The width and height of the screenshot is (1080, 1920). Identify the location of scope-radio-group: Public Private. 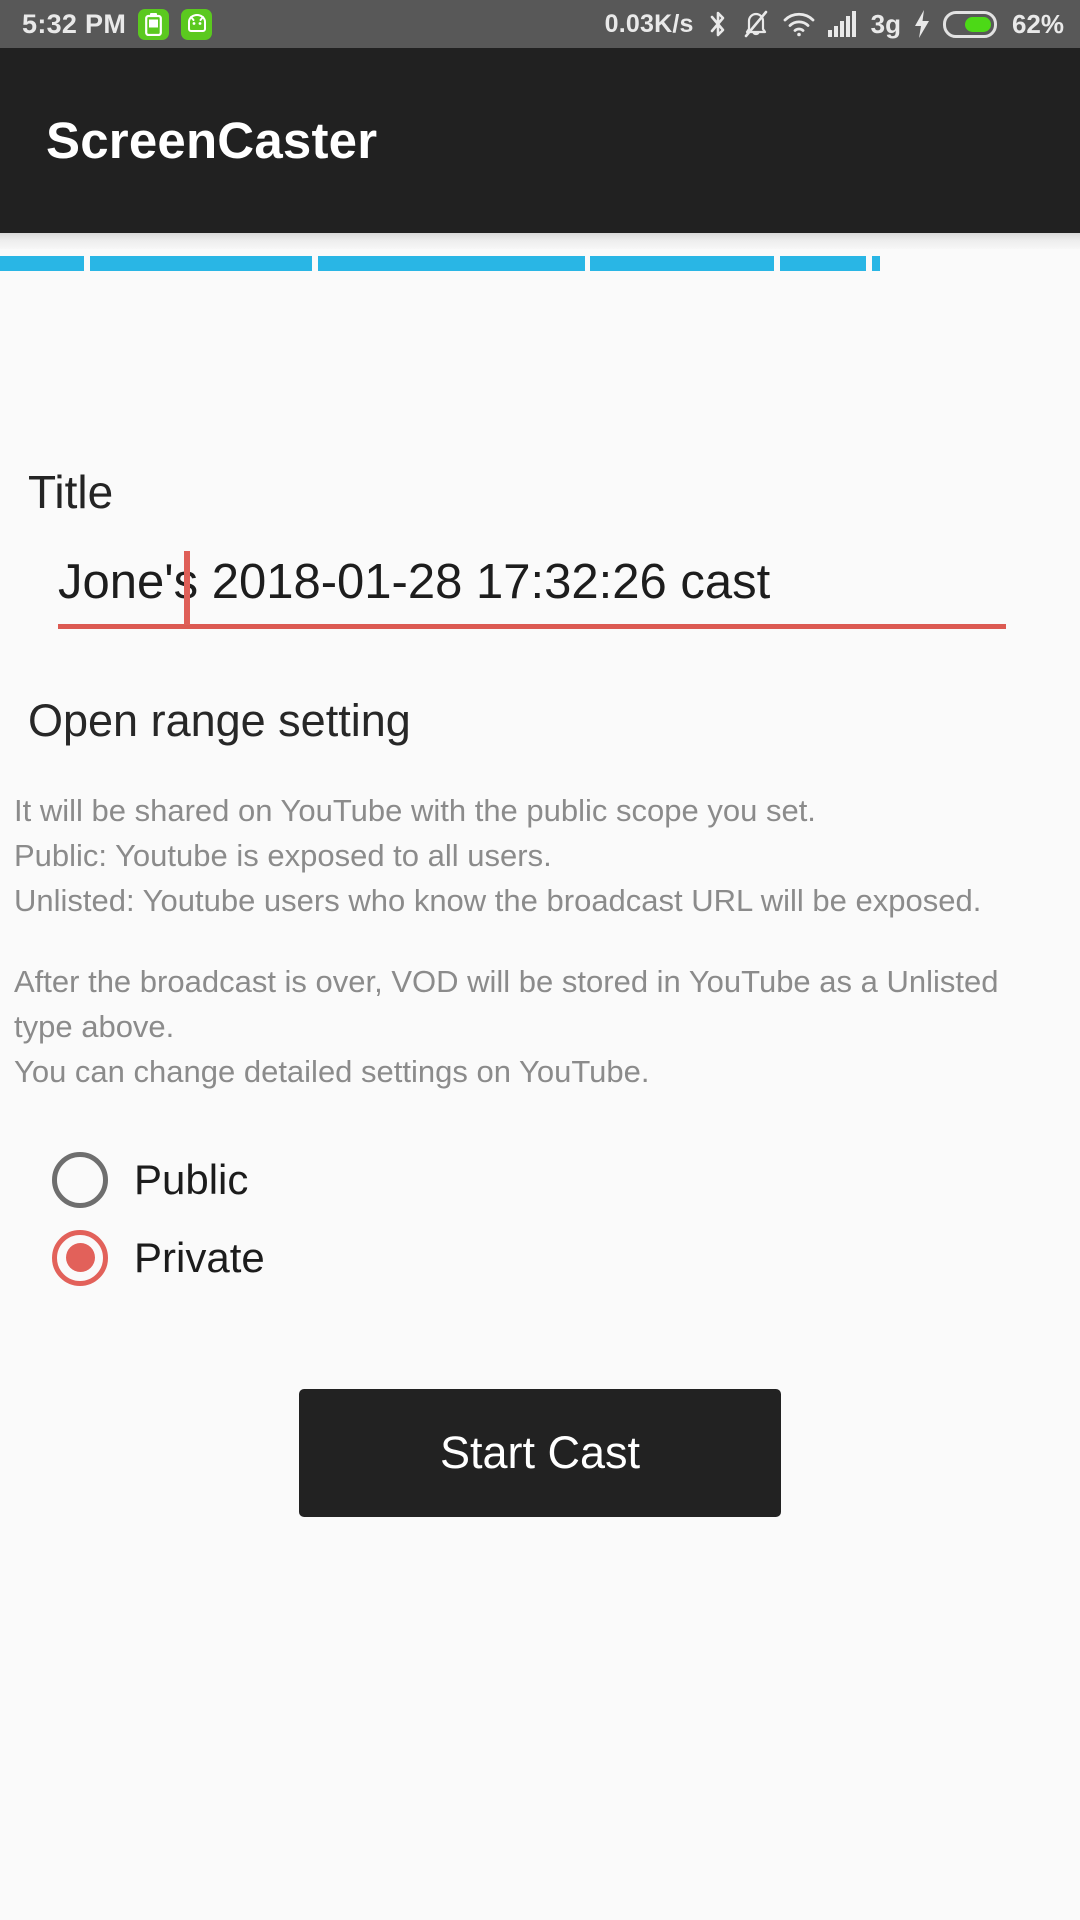
(552, 1219).